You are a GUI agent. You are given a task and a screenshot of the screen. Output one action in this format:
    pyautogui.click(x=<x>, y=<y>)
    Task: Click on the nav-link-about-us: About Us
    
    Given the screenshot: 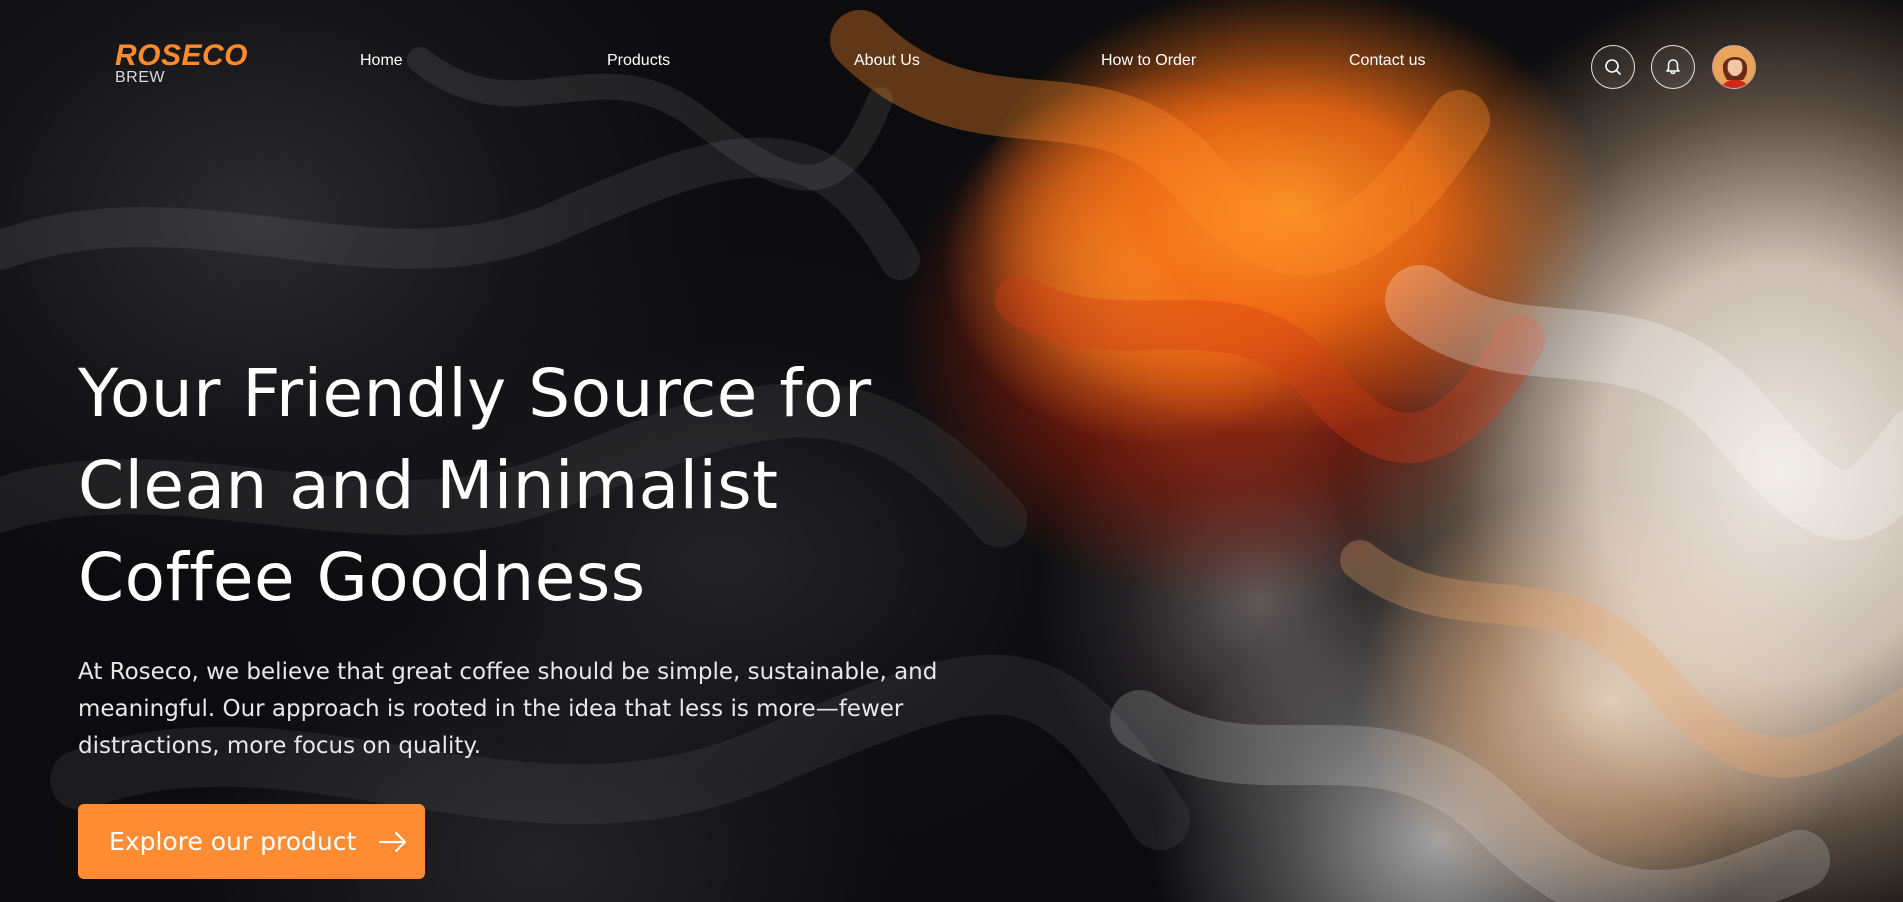 What is the action you would take?
    pyautogui.click(x=887, y=61)
    